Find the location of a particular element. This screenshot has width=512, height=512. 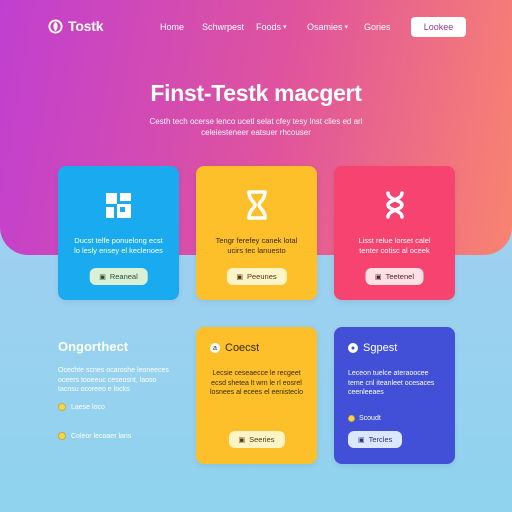

nav-link-foods: Foods ▾ is located at coordinates (271, 27).